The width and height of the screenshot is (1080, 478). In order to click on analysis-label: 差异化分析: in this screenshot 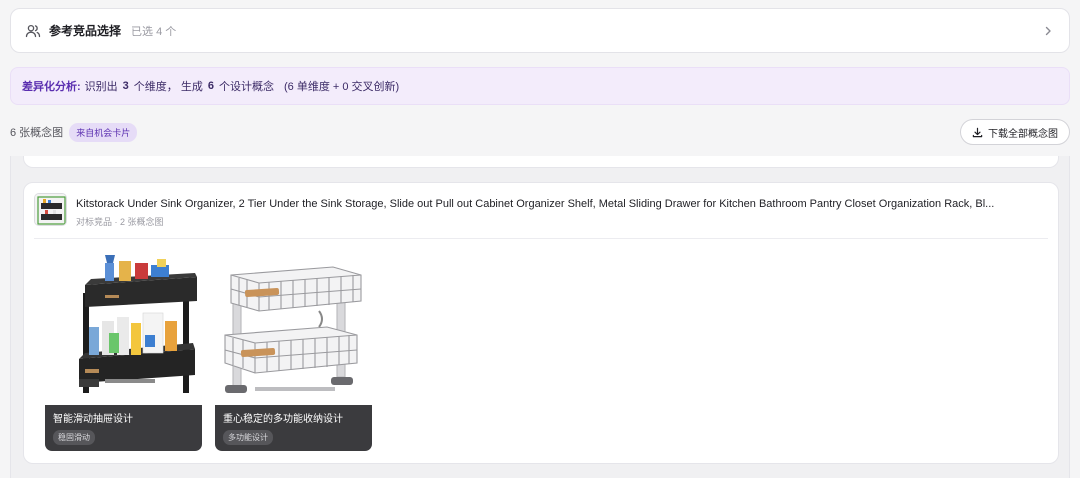, I will do `click(51, 87)`.